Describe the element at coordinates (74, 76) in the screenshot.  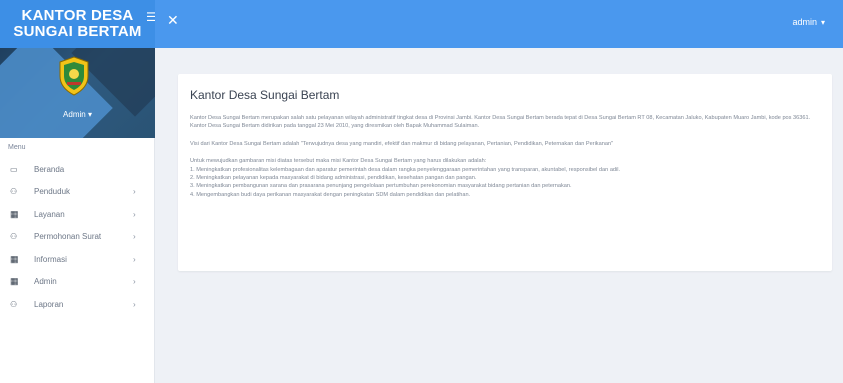
I see `village-emblem-icon` at that location.